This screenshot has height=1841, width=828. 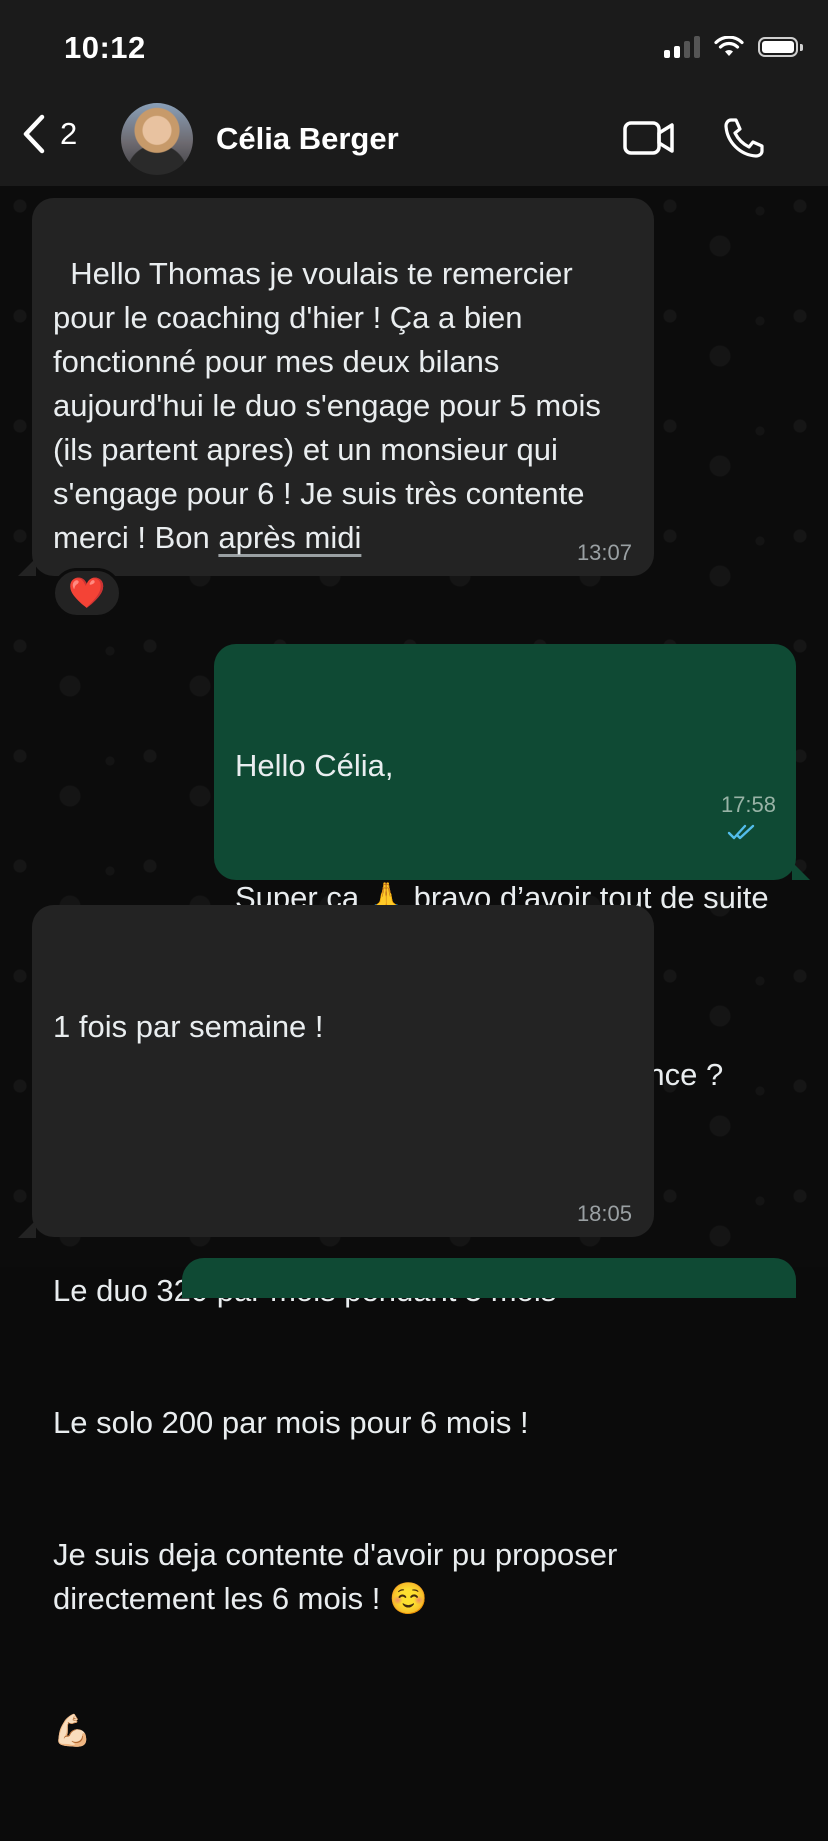 I want to click on back-button: 2, so click(x=49, y=134).